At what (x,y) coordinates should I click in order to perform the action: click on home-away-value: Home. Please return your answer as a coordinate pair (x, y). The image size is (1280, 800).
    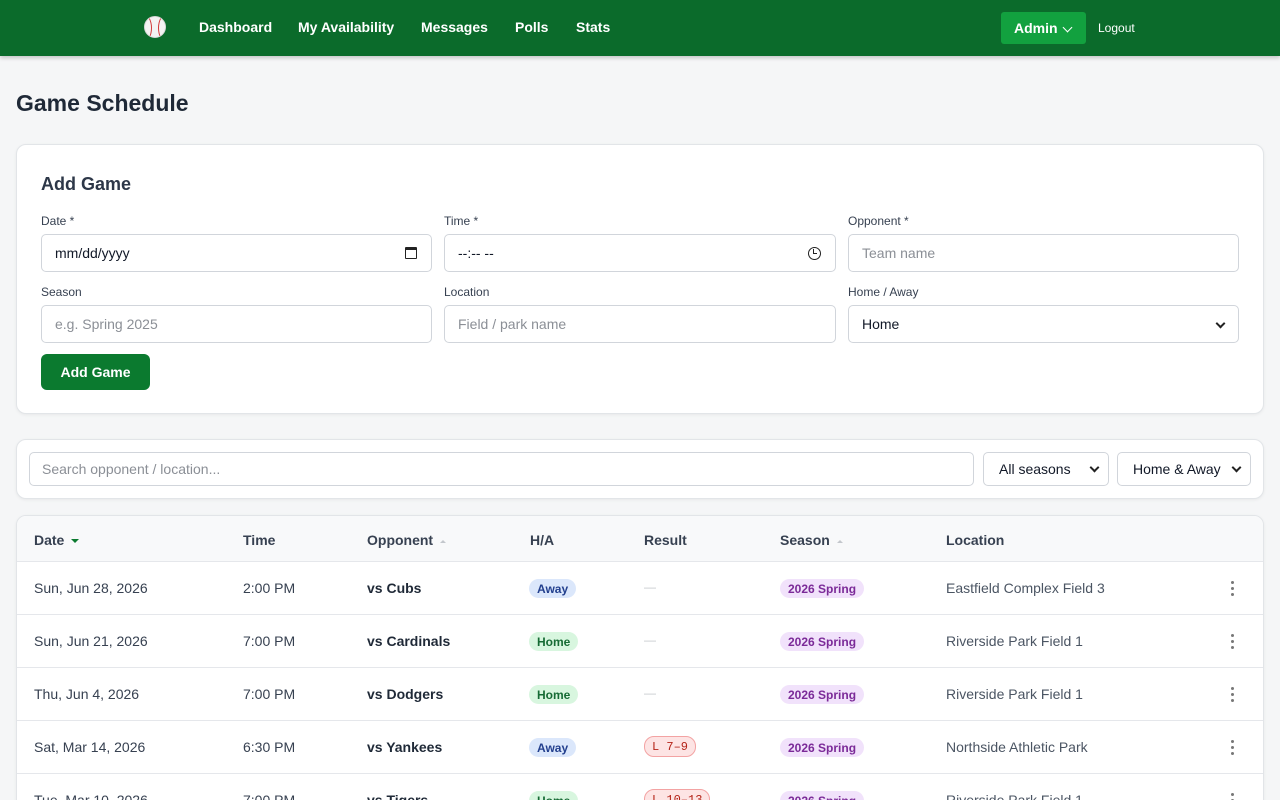
    Looking at the image, I should click on (881, 324).